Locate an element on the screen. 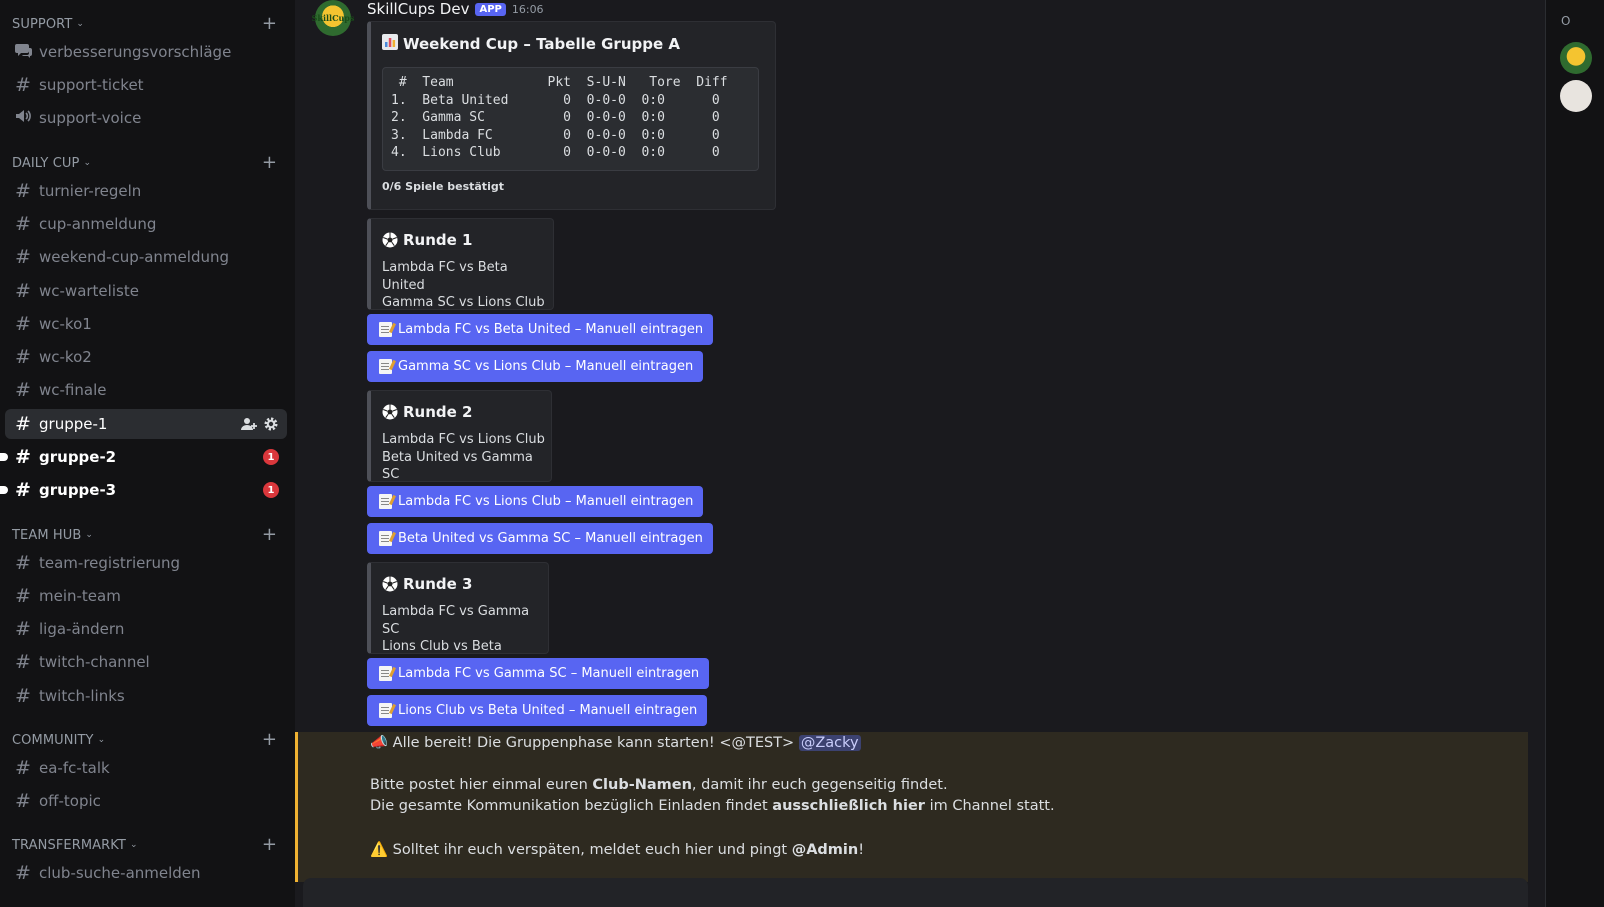  channel-turnier-regeln: # turnier-regeln is located at coordinates (146, 191).